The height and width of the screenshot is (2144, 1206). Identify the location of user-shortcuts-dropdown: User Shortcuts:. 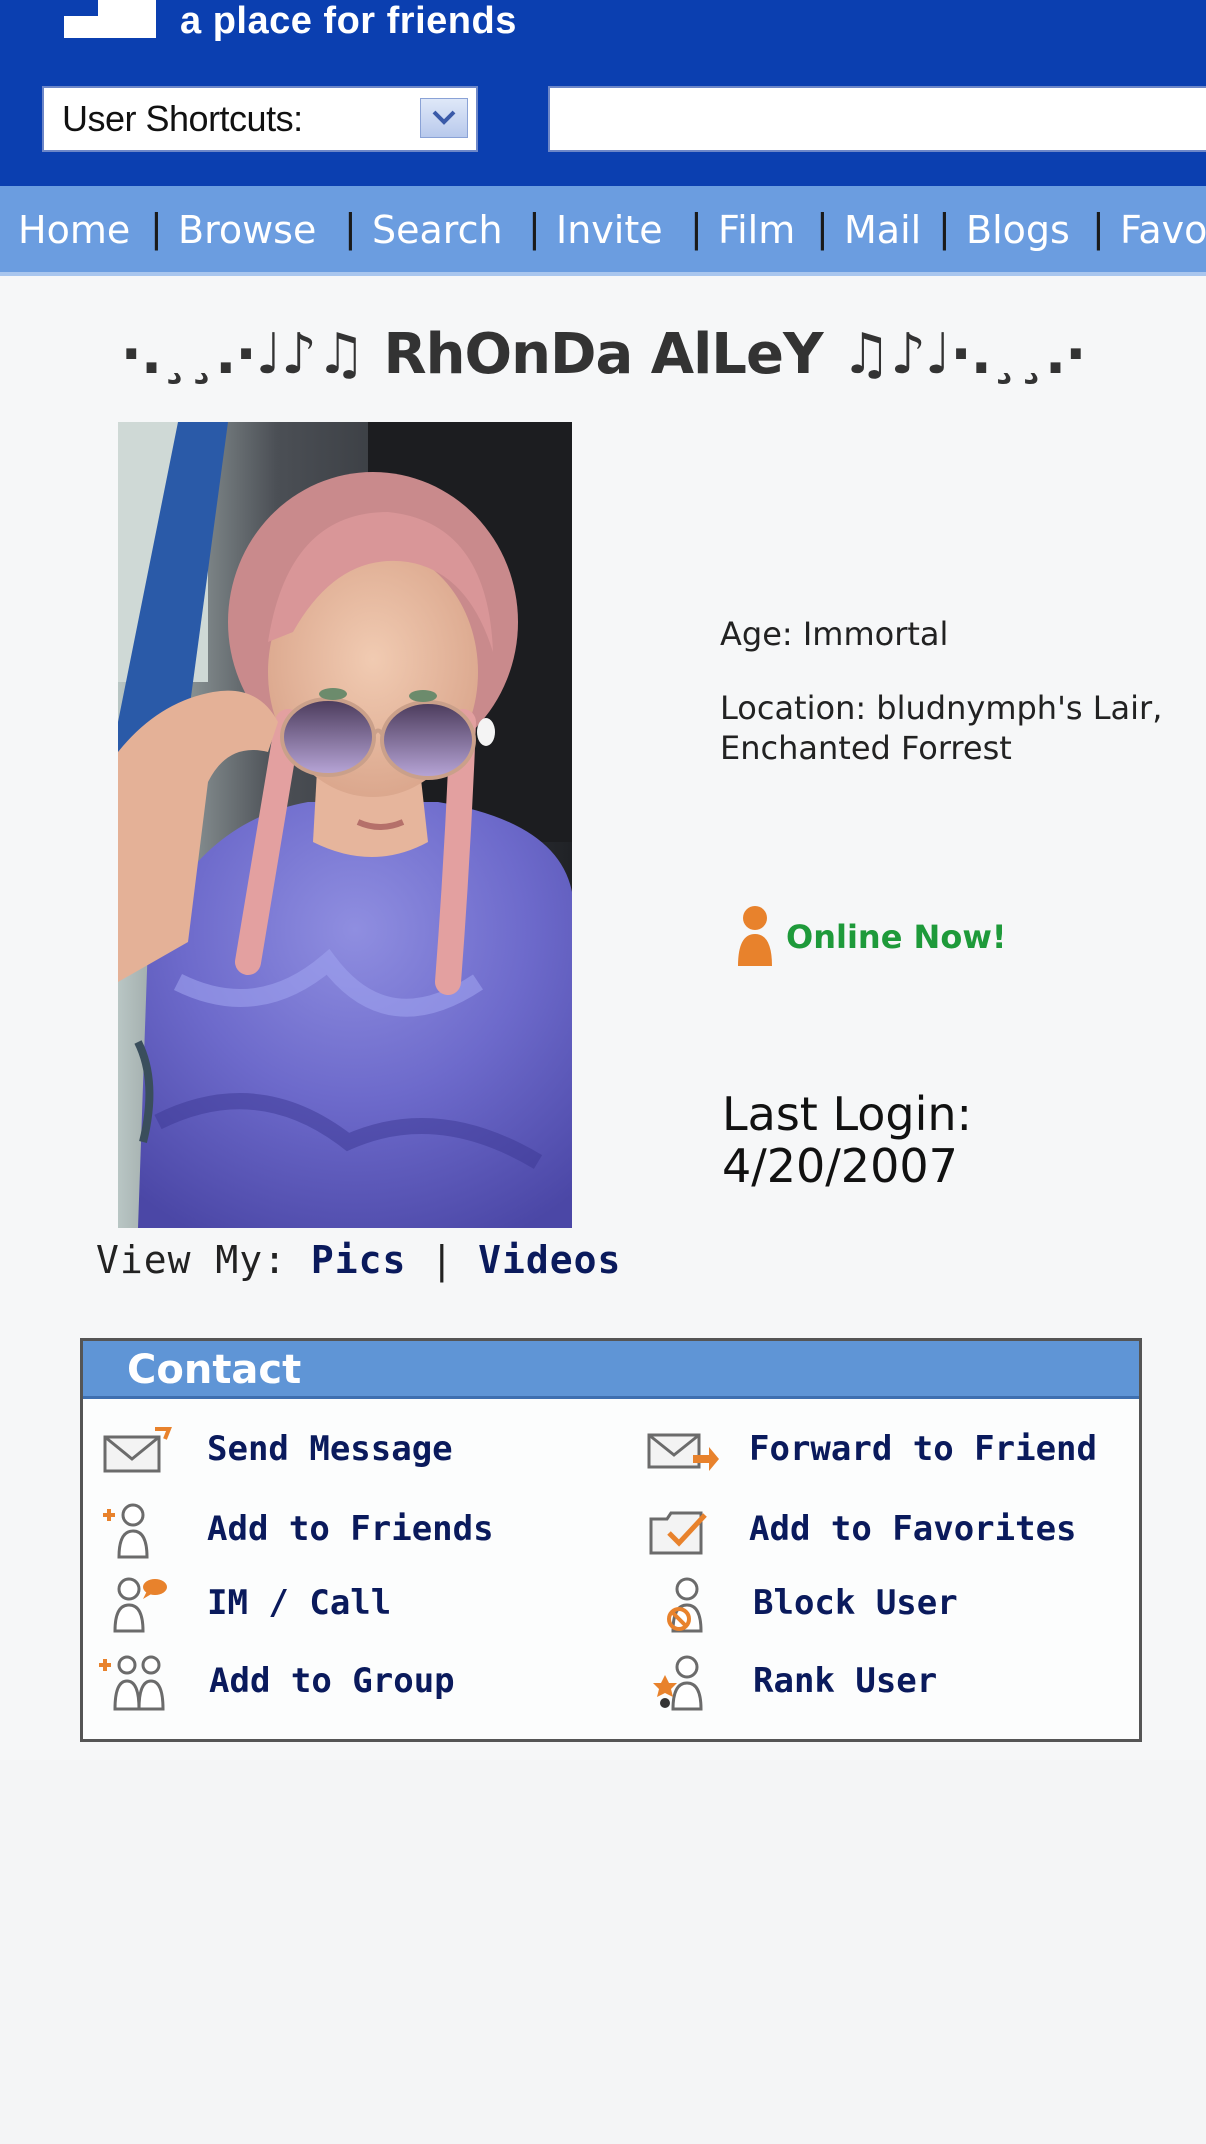
(260, 119).